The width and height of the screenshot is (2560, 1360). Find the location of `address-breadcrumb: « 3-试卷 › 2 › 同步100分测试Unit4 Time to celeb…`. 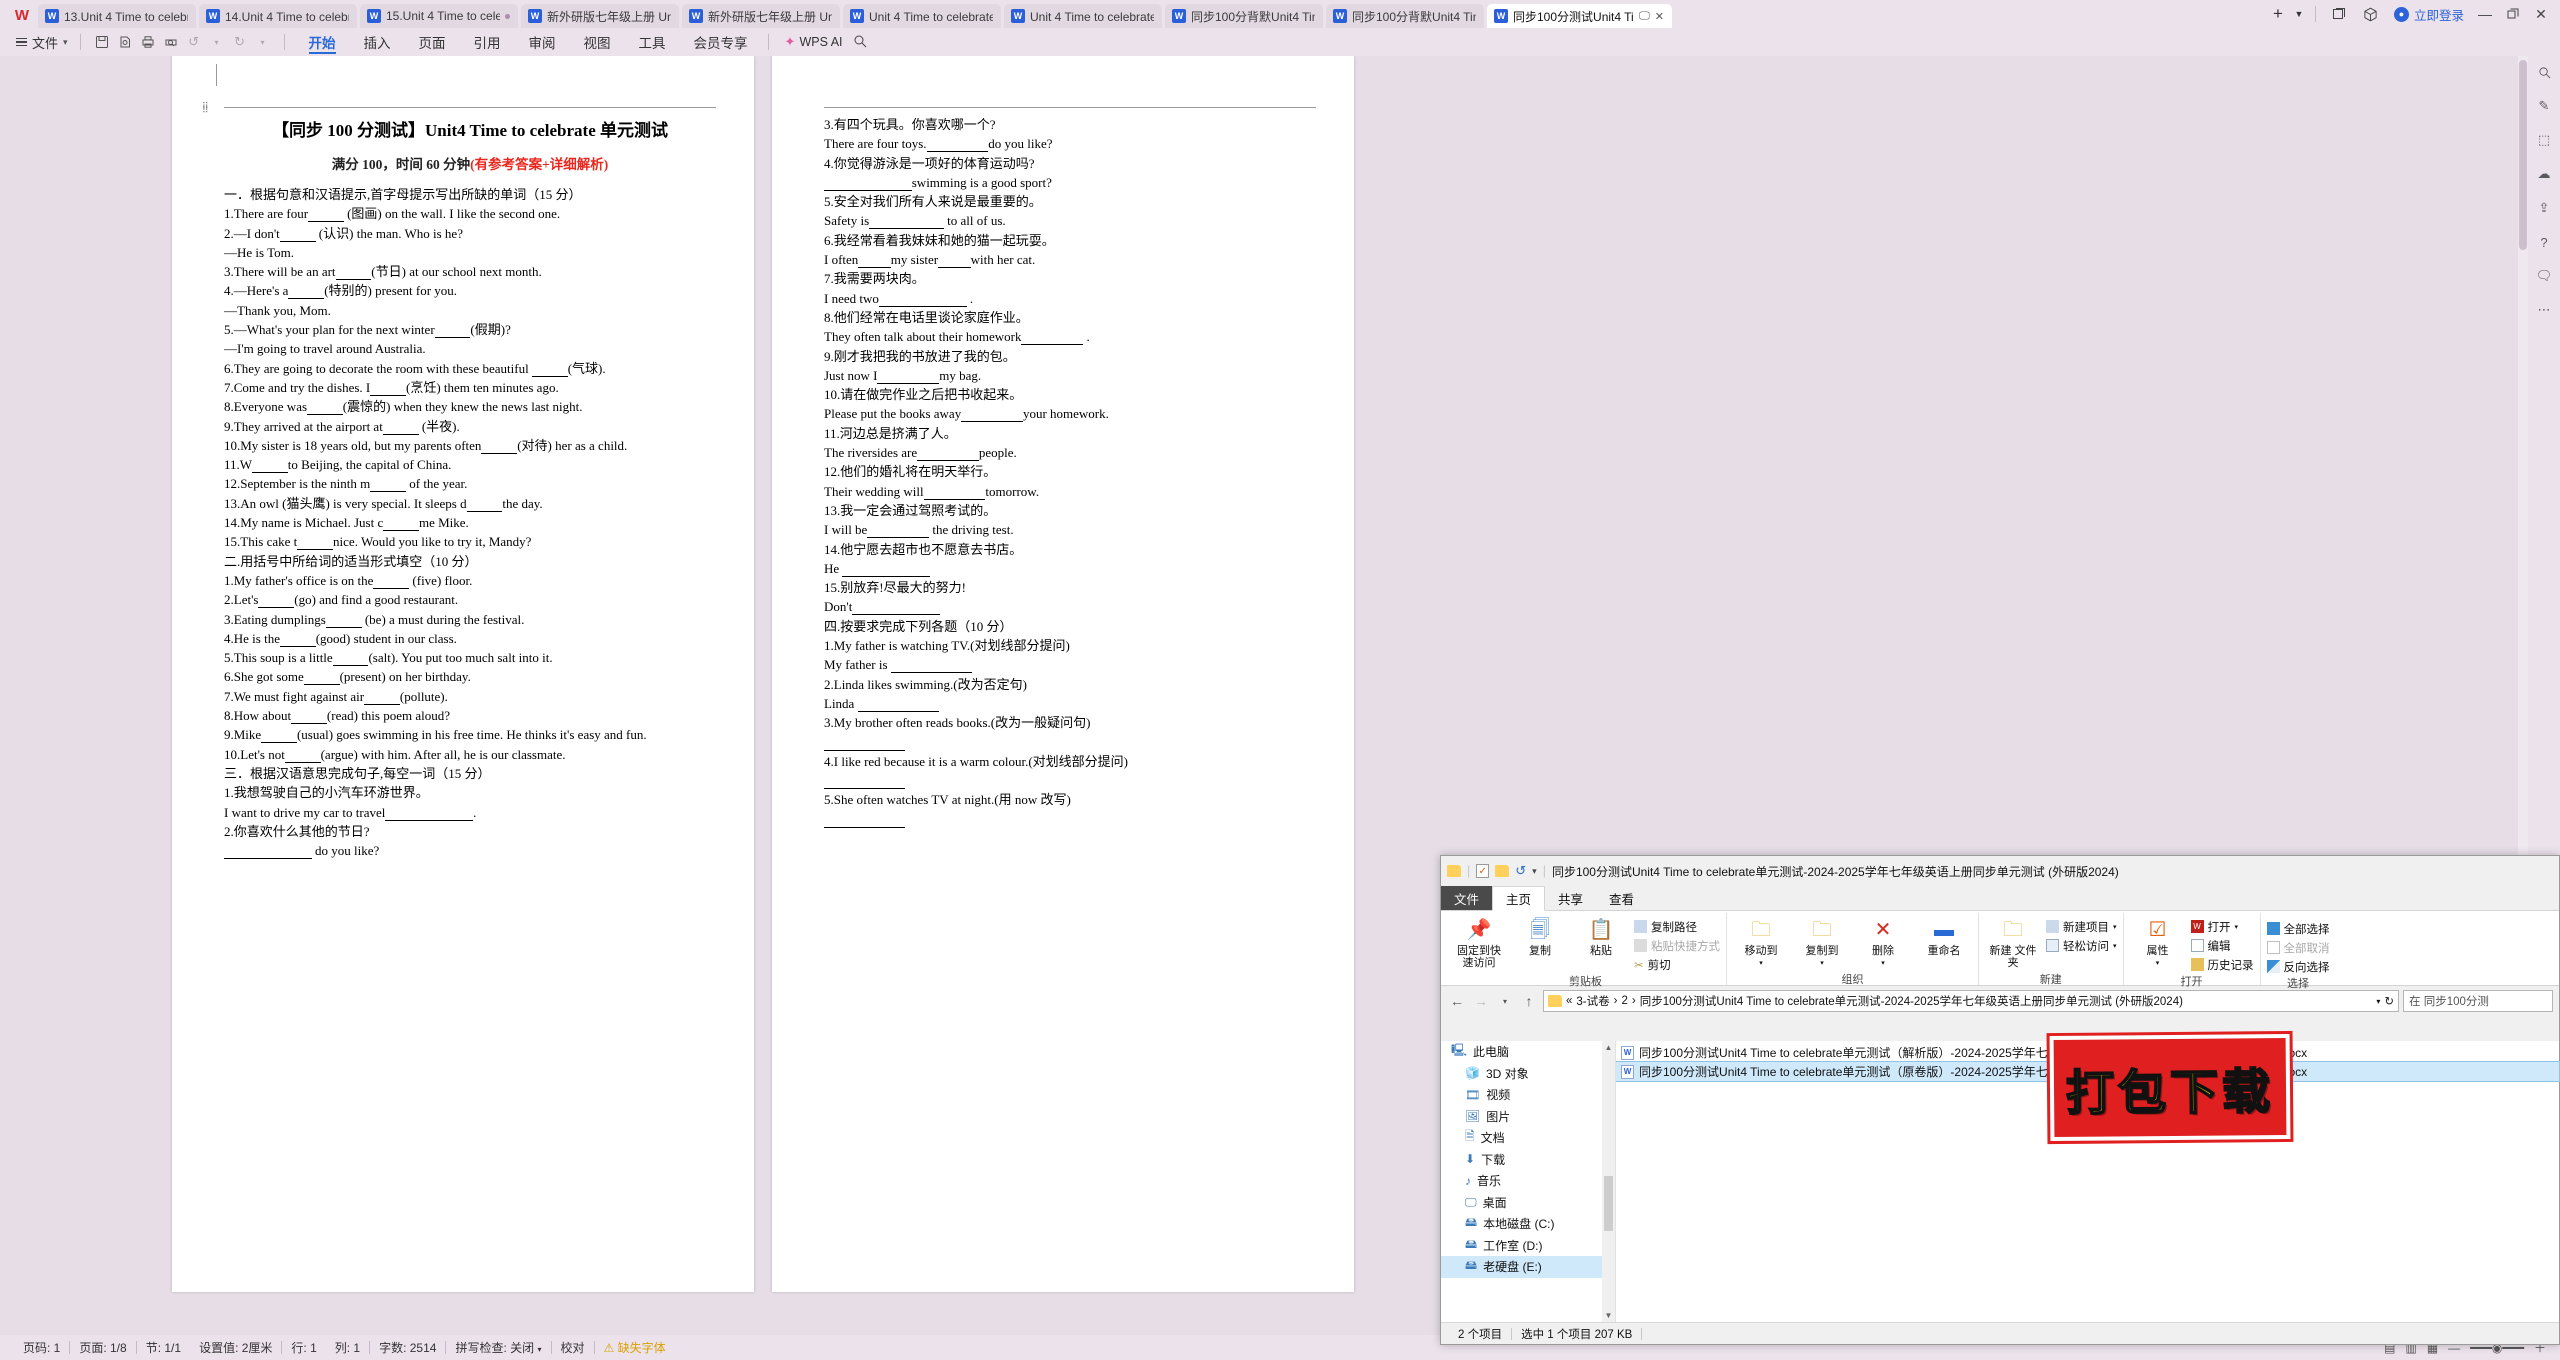

address-breadcrumb: « 3-试卷 › 2 › 同步100分测试Unit4 Time to celeb… is located at coordinates (1971, 1001).